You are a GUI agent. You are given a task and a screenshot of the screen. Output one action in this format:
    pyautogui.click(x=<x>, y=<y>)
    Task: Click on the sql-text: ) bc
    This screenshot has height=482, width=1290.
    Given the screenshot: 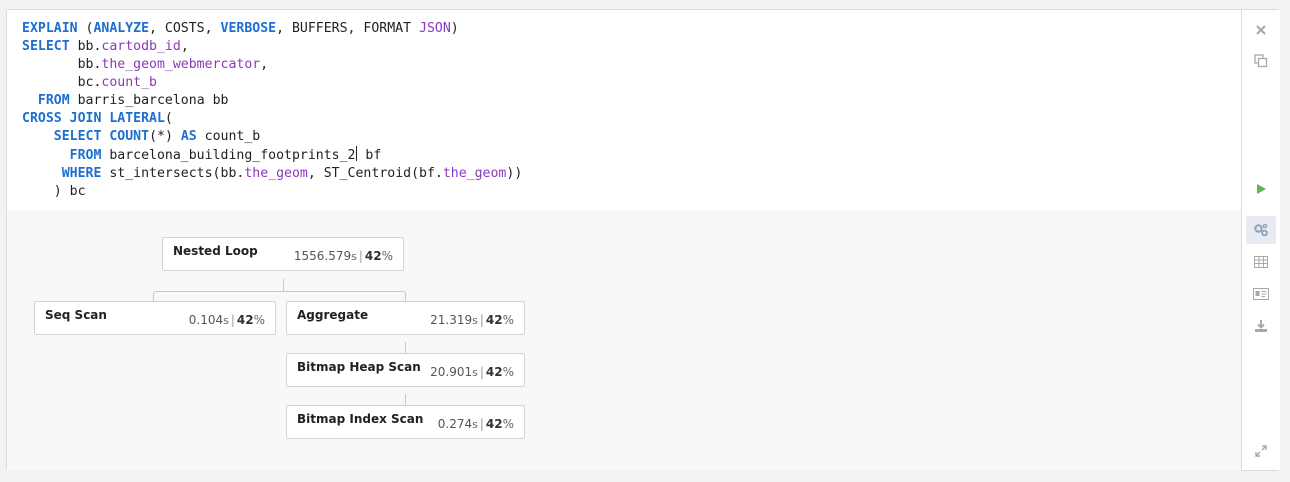 What is the action you would take?
    pyautogui.click(x=54, y=191)
    